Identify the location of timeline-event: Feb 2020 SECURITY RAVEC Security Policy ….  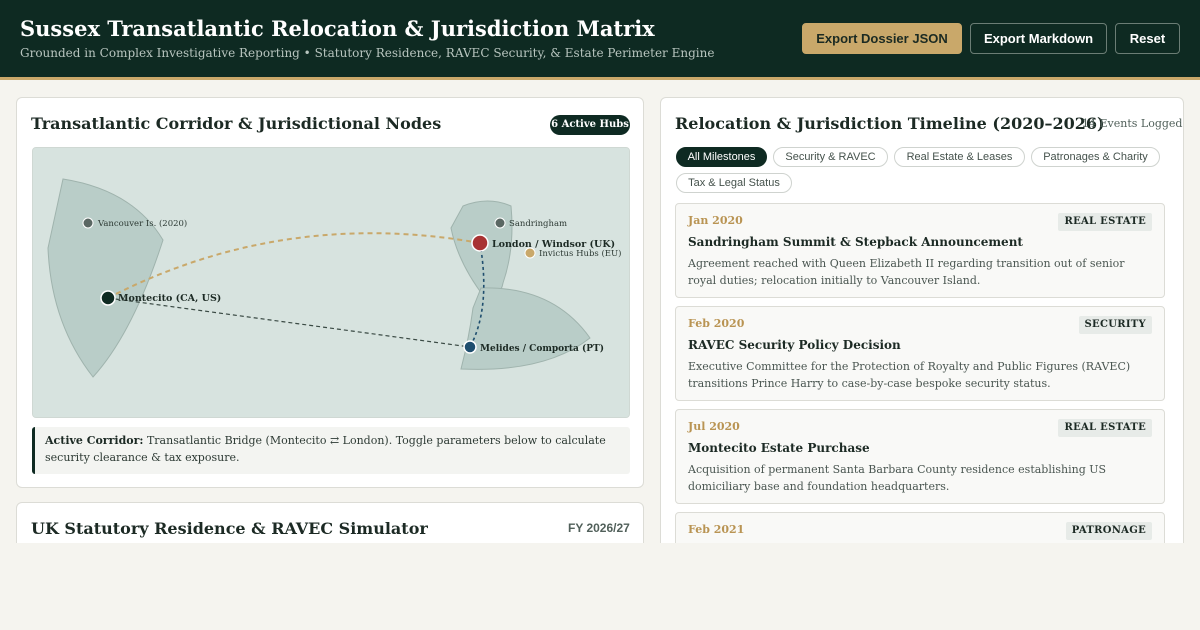
(920, 353).